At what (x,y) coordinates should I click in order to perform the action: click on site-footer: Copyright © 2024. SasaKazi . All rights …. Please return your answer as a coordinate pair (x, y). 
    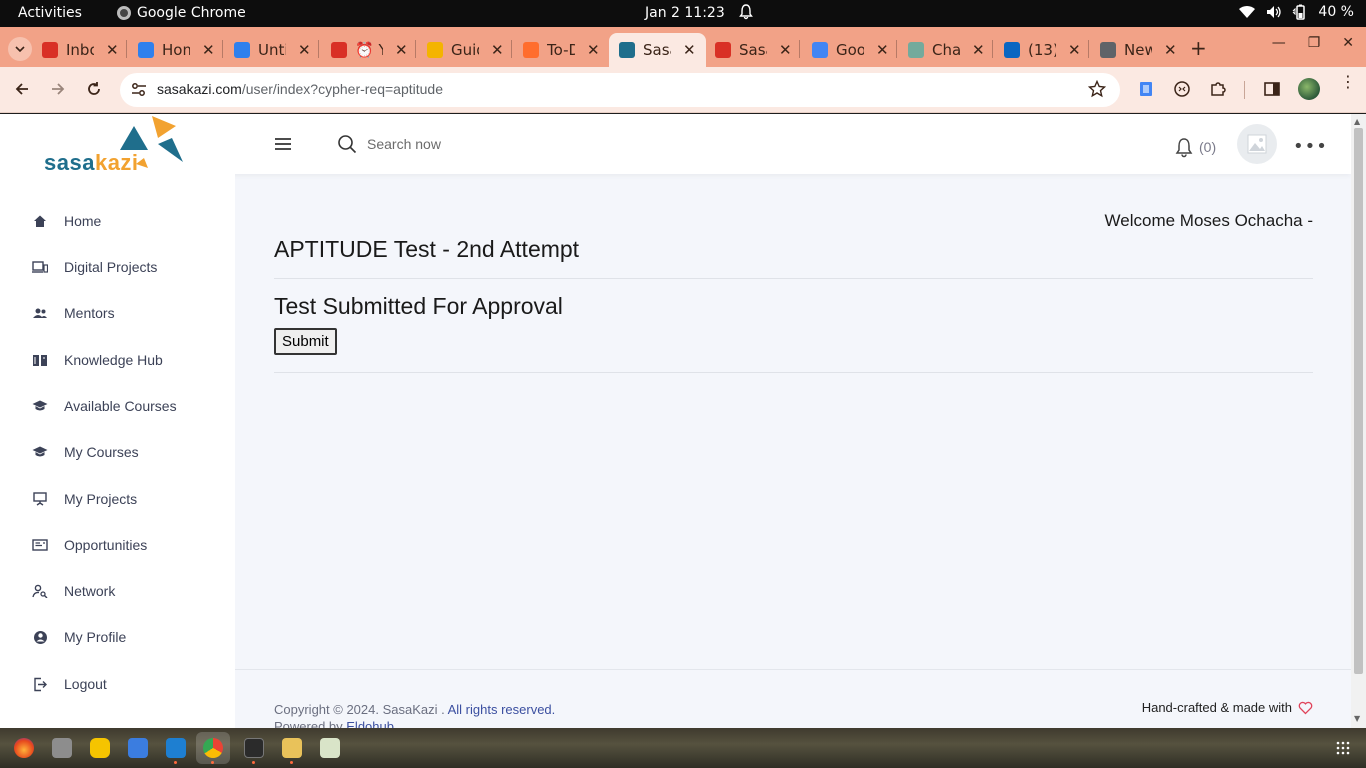
    Looking at the image, I should click on (793, 698).